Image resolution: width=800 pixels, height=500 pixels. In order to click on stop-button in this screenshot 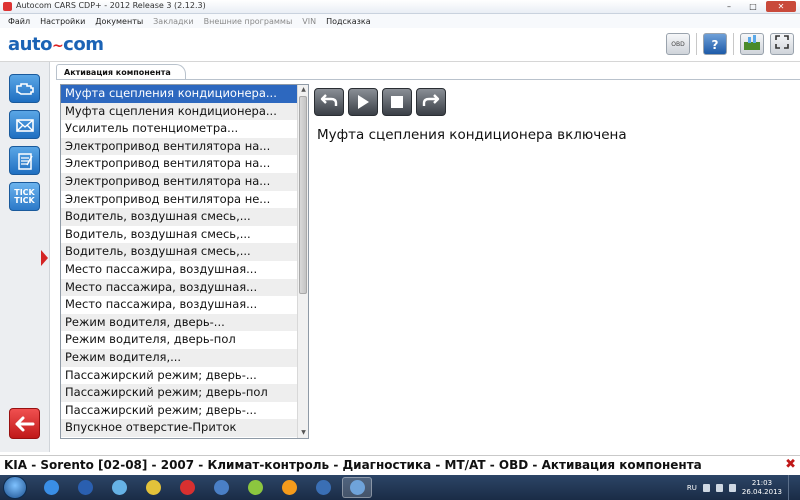, I will do `click(397, 102)`.